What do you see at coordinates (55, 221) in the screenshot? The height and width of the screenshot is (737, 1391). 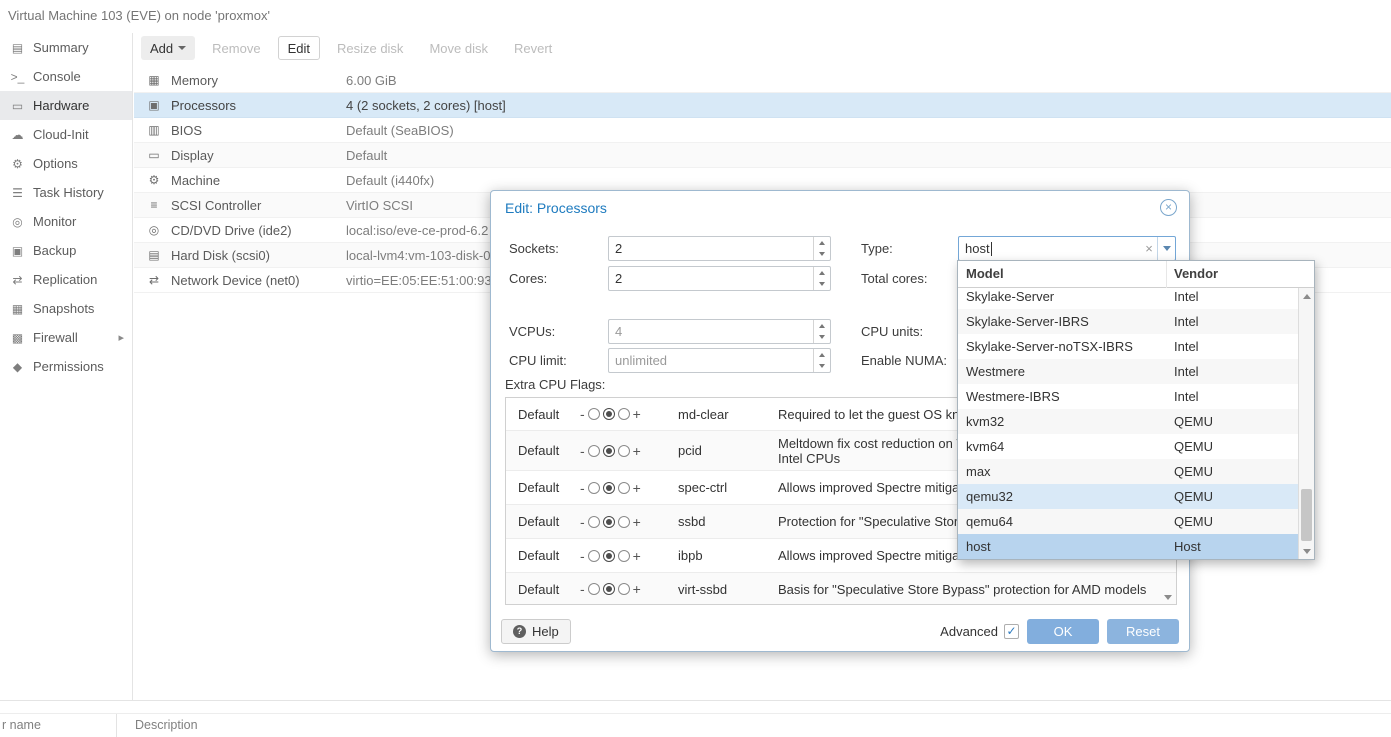 I see `sidebar-item-label: Monitor` at bounding box center [55, 221].